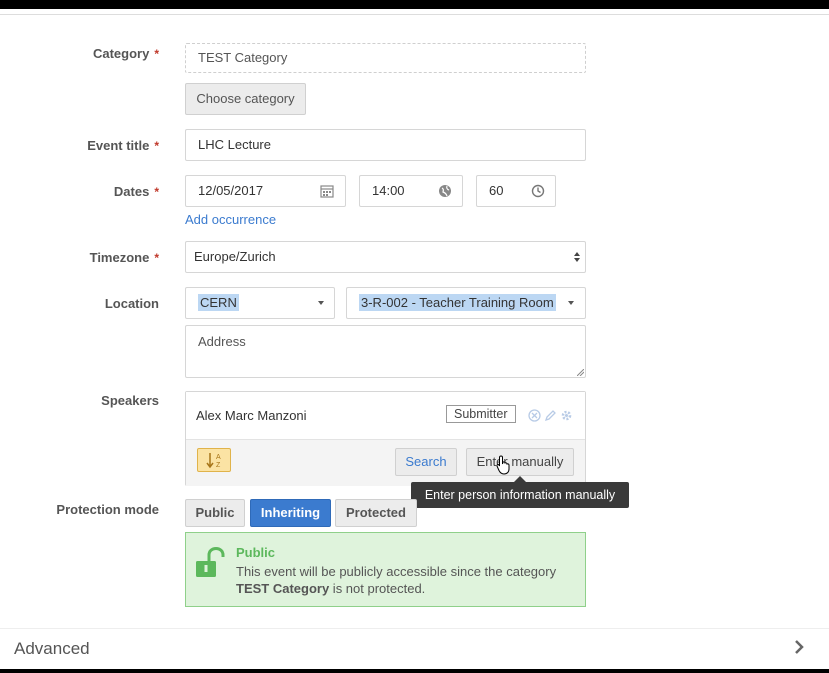  I want to click on duration-value: 60, so click(496, 190).